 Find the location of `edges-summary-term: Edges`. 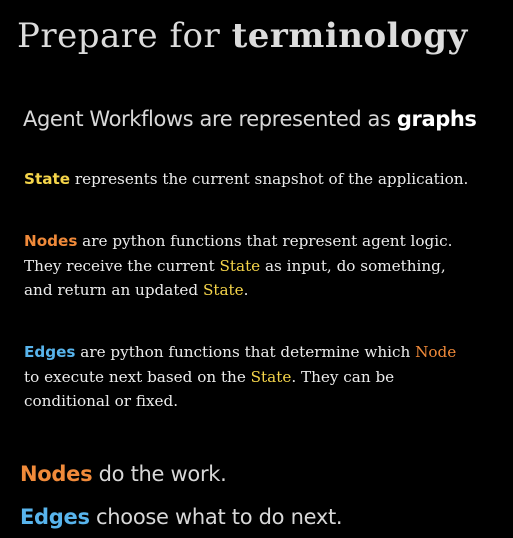

edges-summary-term: Edges is located at coordinates (55, 517).